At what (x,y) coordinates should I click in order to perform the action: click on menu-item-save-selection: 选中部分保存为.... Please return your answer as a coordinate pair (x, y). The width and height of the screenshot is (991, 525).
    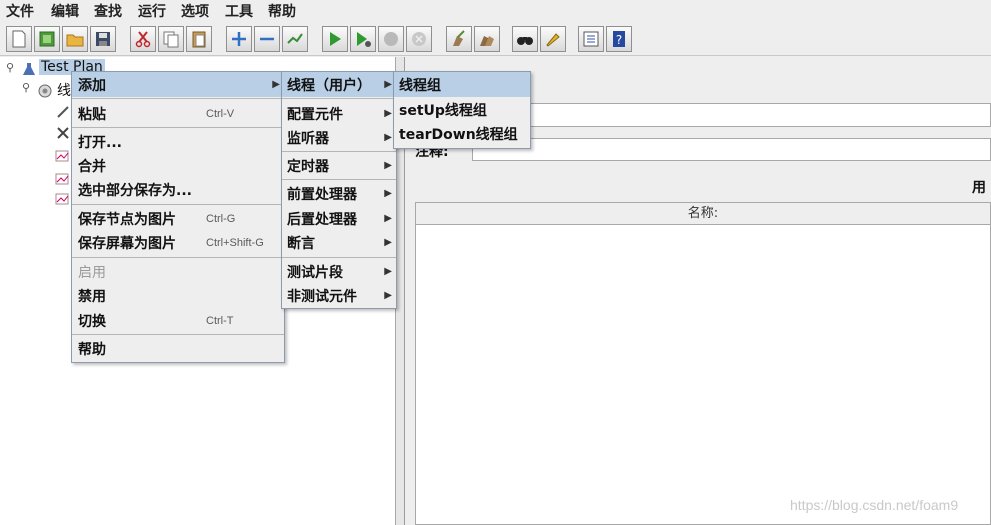
    Looking at the image, I should click on (178, 189).